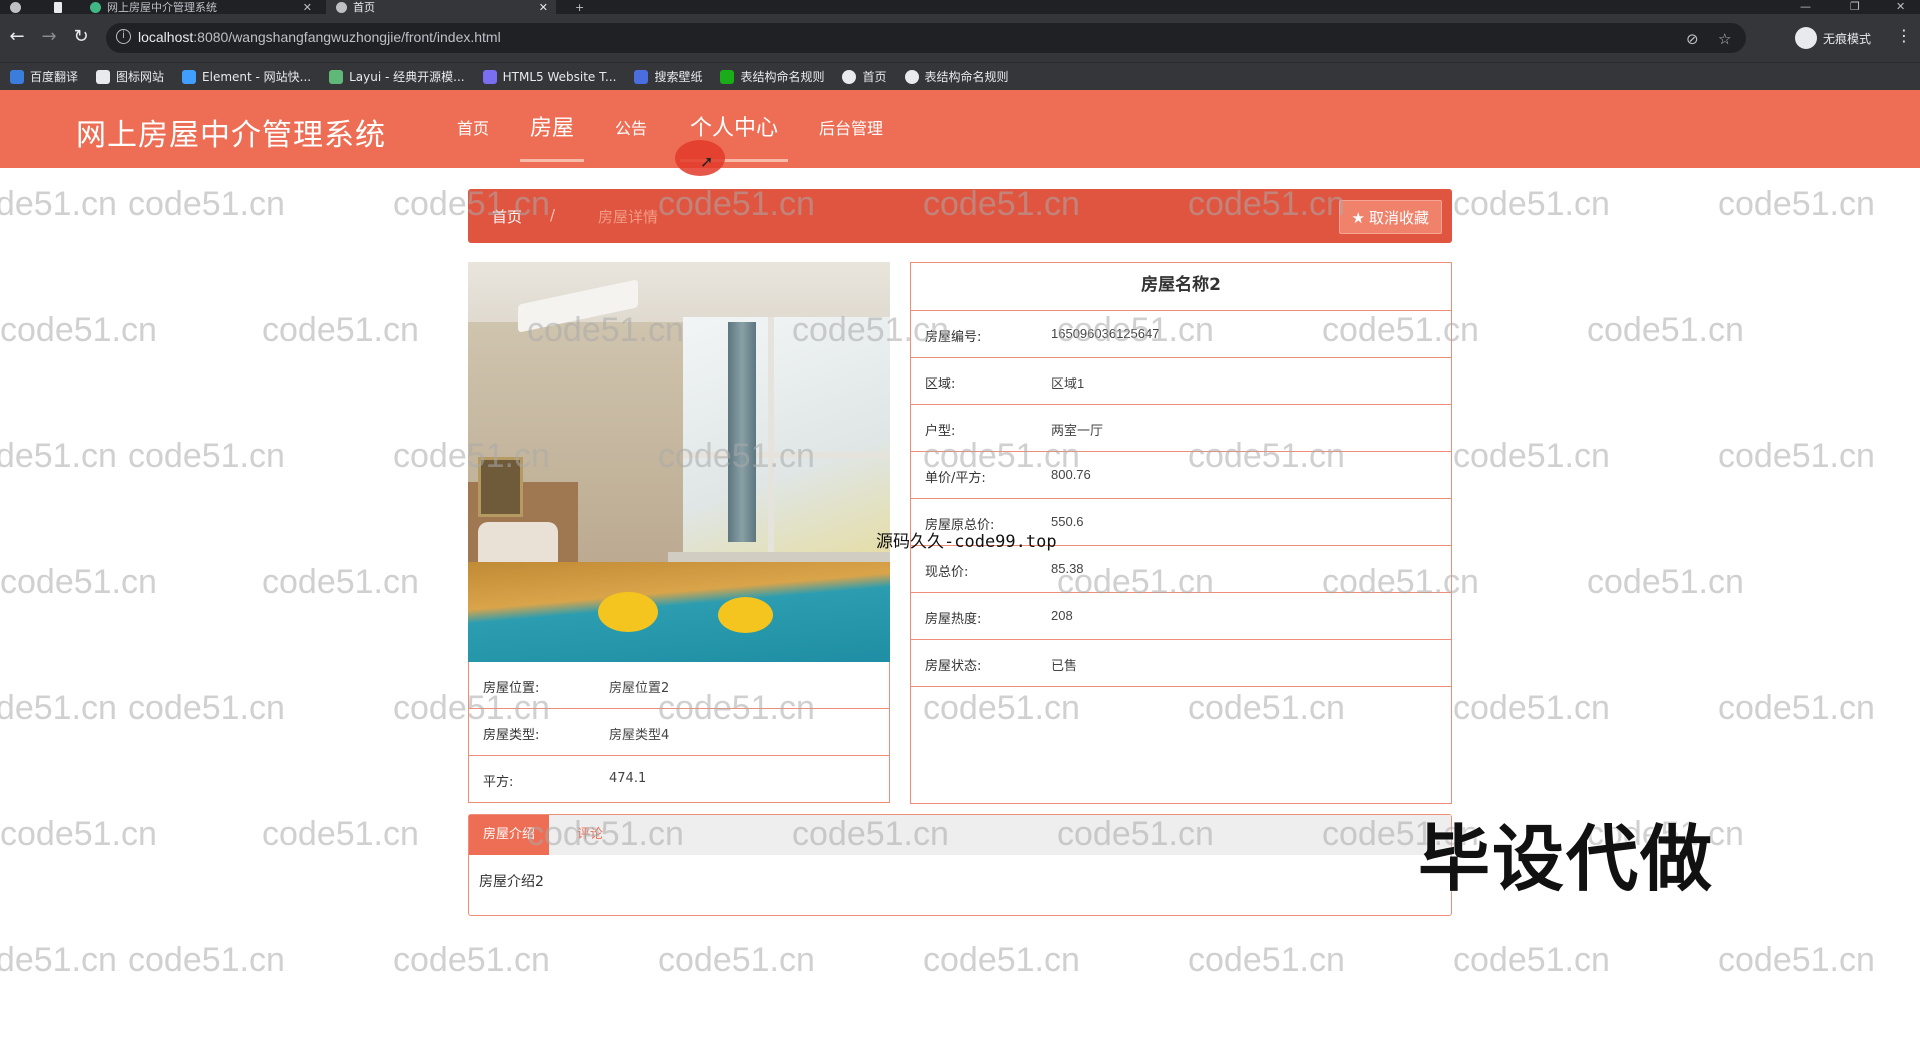 This screenshot has width=1920, height=1056. Describe the element at coordinates (585, 7) in the screenshot. I see `new-tab-button: +` at that location.